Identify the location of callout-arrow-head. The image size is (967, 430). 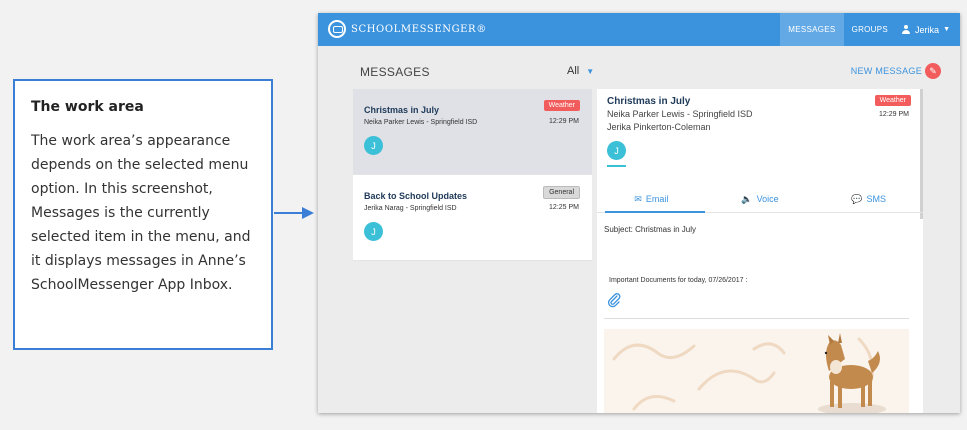
(308, 213).